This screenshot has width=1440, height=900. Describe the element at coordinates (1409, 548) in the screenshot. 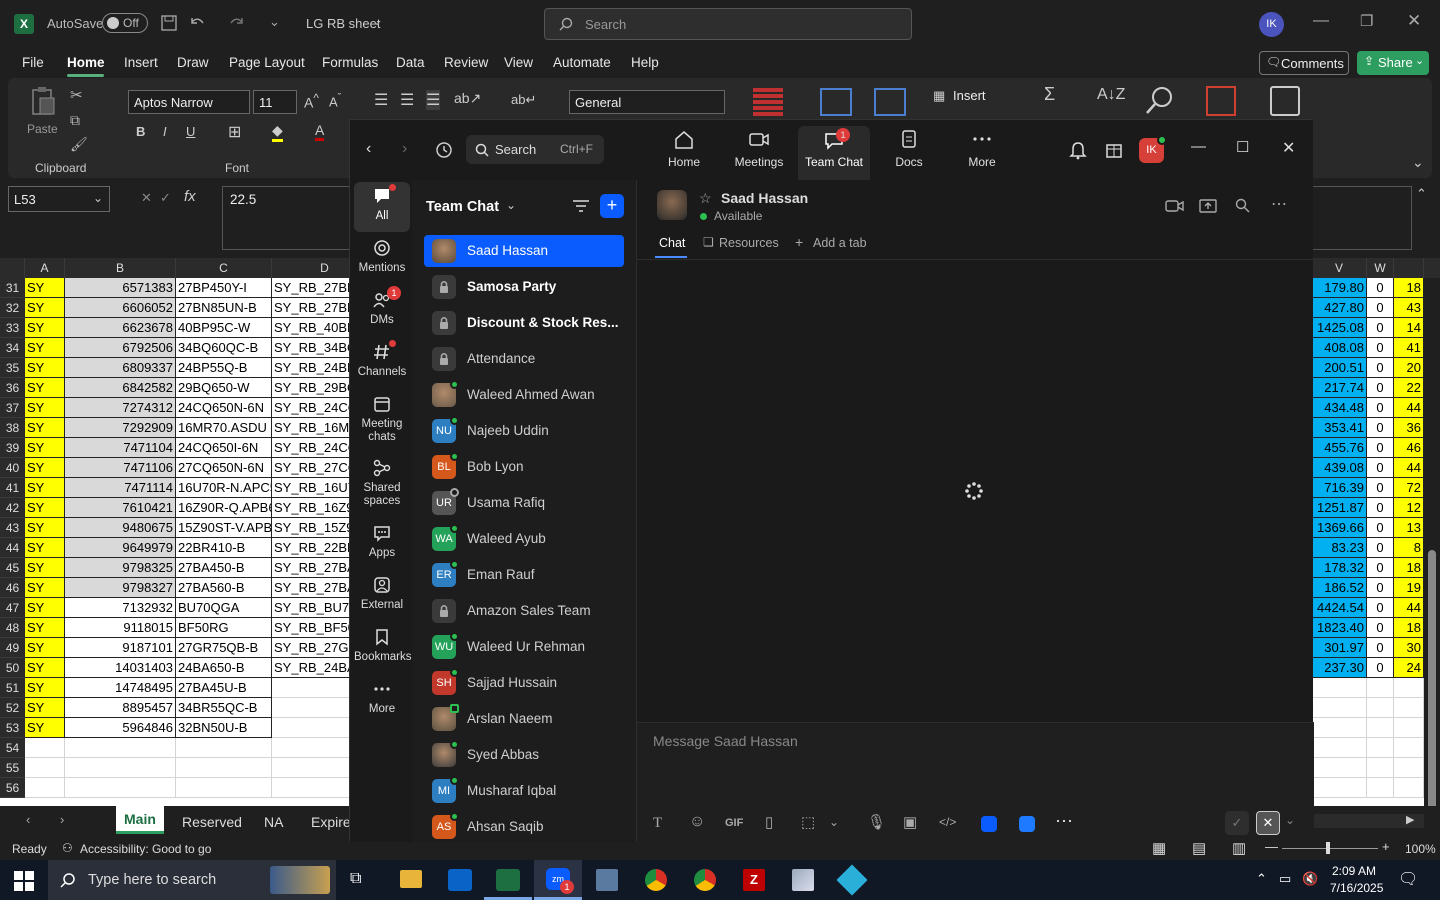

I see `cell-x: 8` at that location.